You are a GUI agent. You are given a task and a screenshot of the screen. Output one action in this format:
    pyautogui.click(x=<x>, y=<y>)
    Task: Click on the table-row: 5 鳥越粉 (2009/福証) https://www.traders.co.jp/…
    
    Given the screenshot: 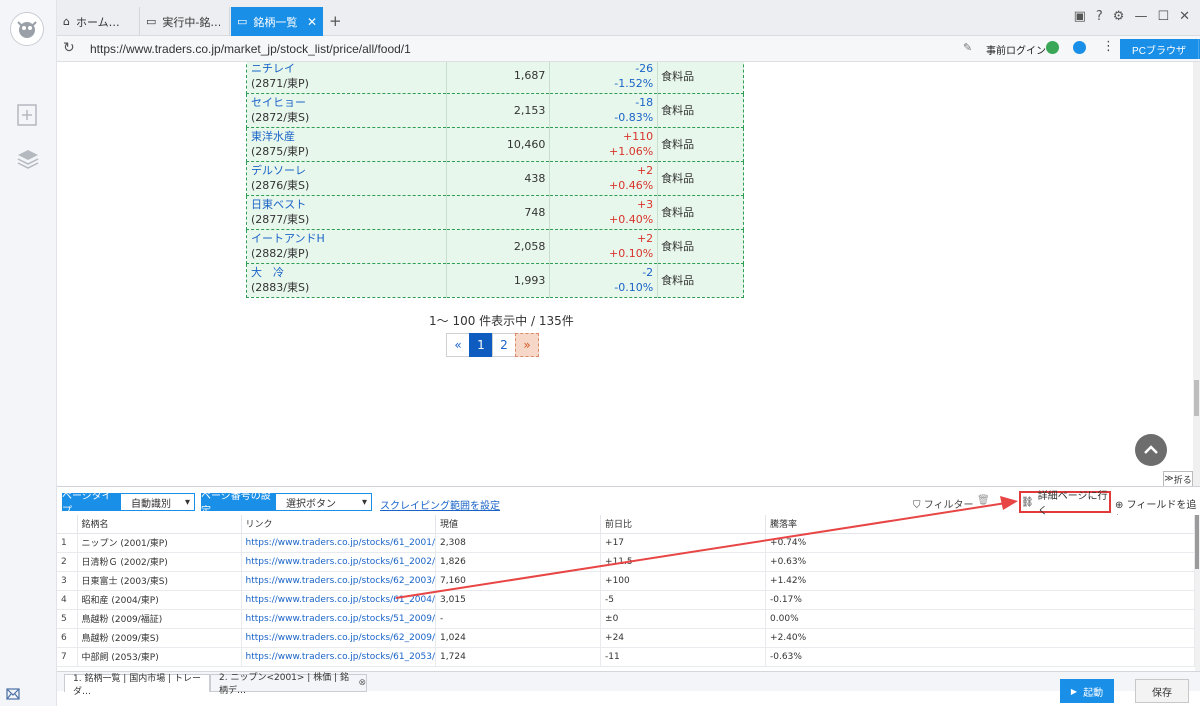 What is the action you would take?
    pyautogui.click(x=626, y=619)
    